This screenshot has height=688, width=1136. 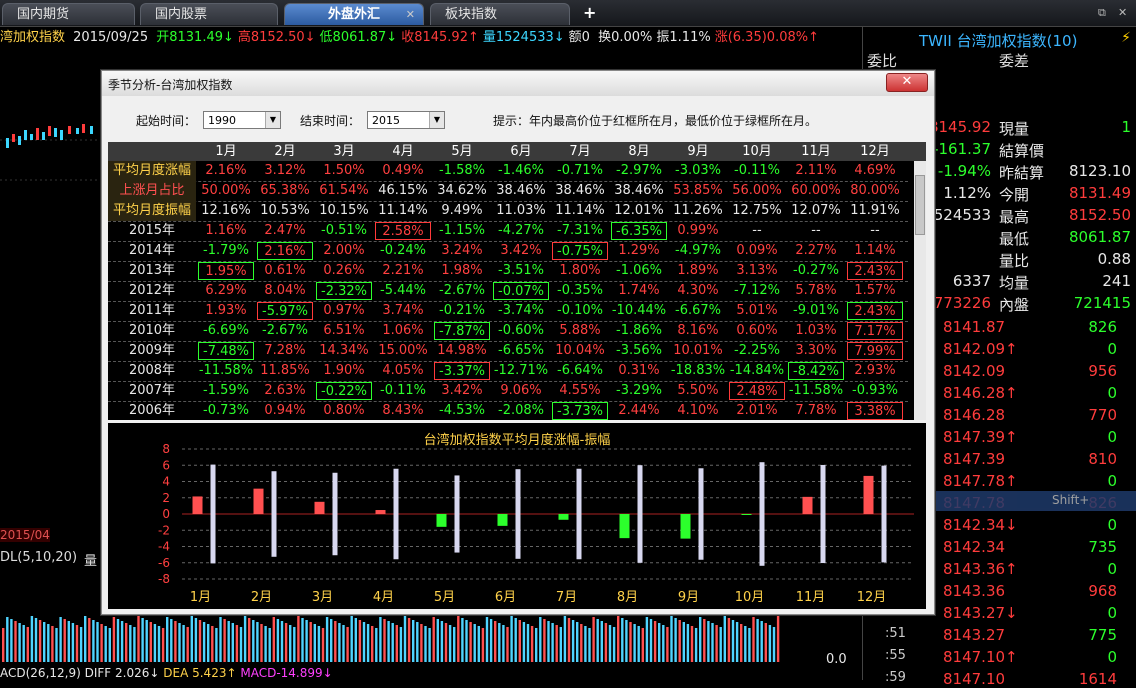 What do you see at coordinates (68, 14) in the screenshot?
I see `tab-domestic-futures: 国内期货` at bounding box center [68, 14].